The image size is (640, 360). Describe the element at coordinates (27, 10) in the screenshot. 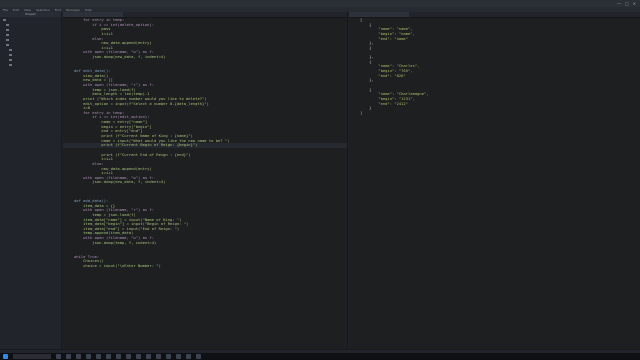

I see `menu-item-view: View` at that location.